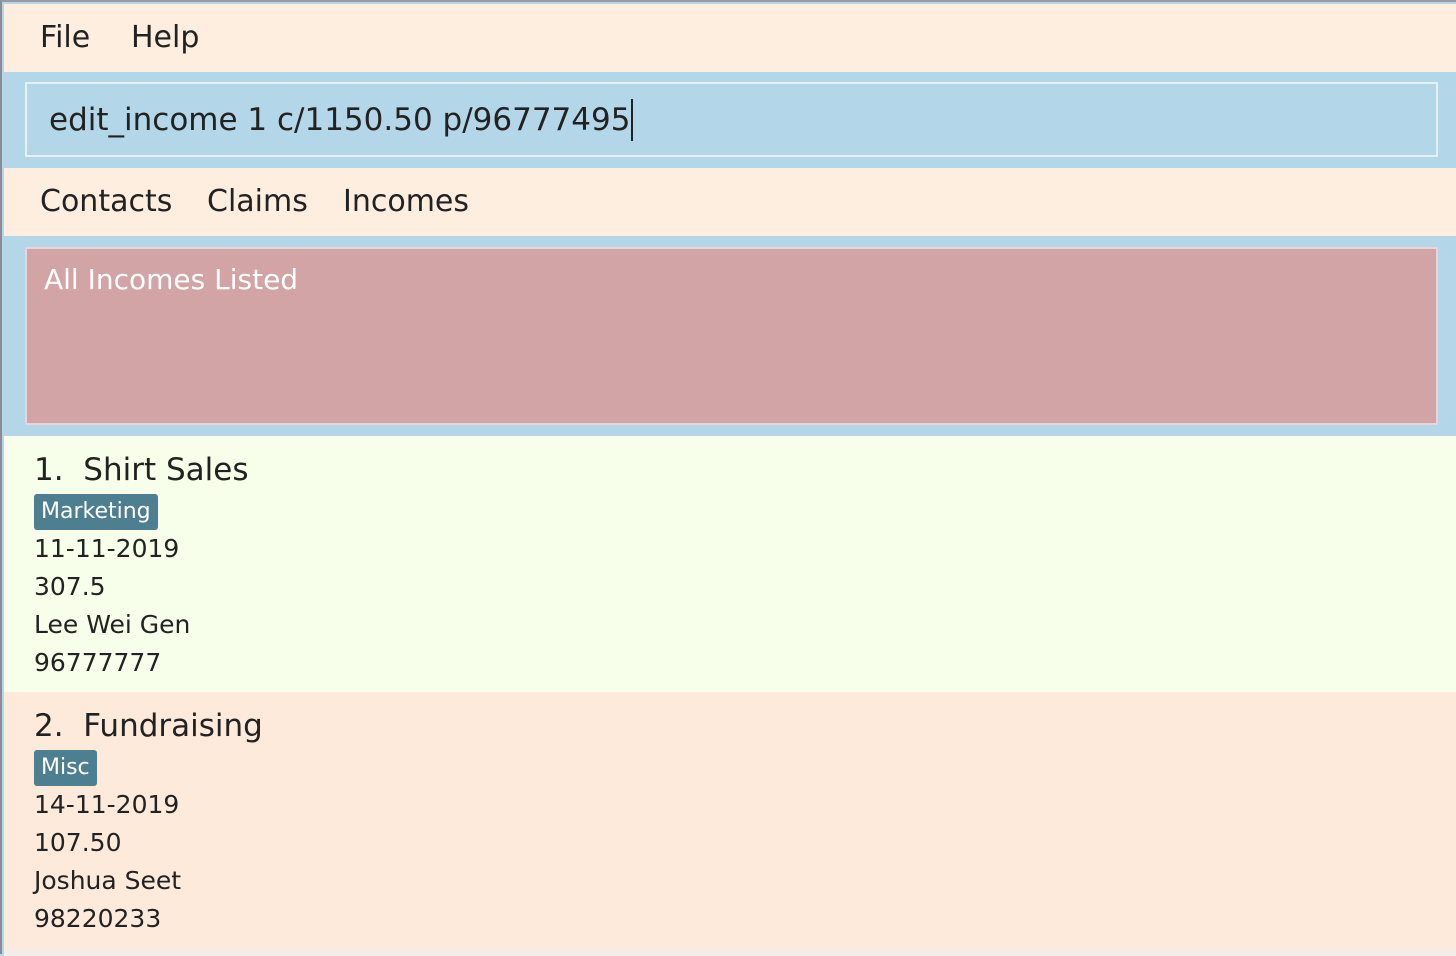 The image size is (1456, 956). Describe the element at coordinates (65, 38) in the screenshot. I see `menu-file: File` at that location.